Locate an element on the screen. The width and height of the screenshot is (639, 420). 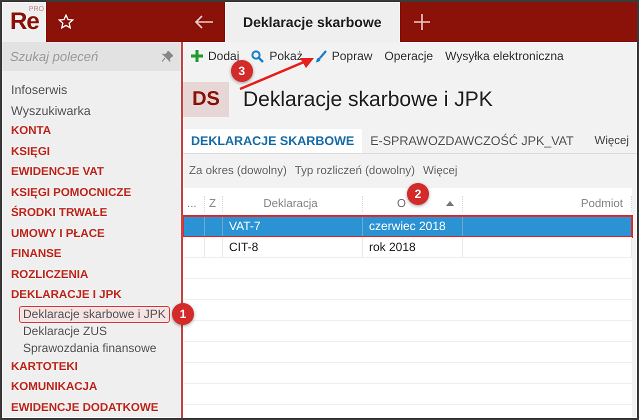
more-button: Więcej is located at coordinates (611, 141).